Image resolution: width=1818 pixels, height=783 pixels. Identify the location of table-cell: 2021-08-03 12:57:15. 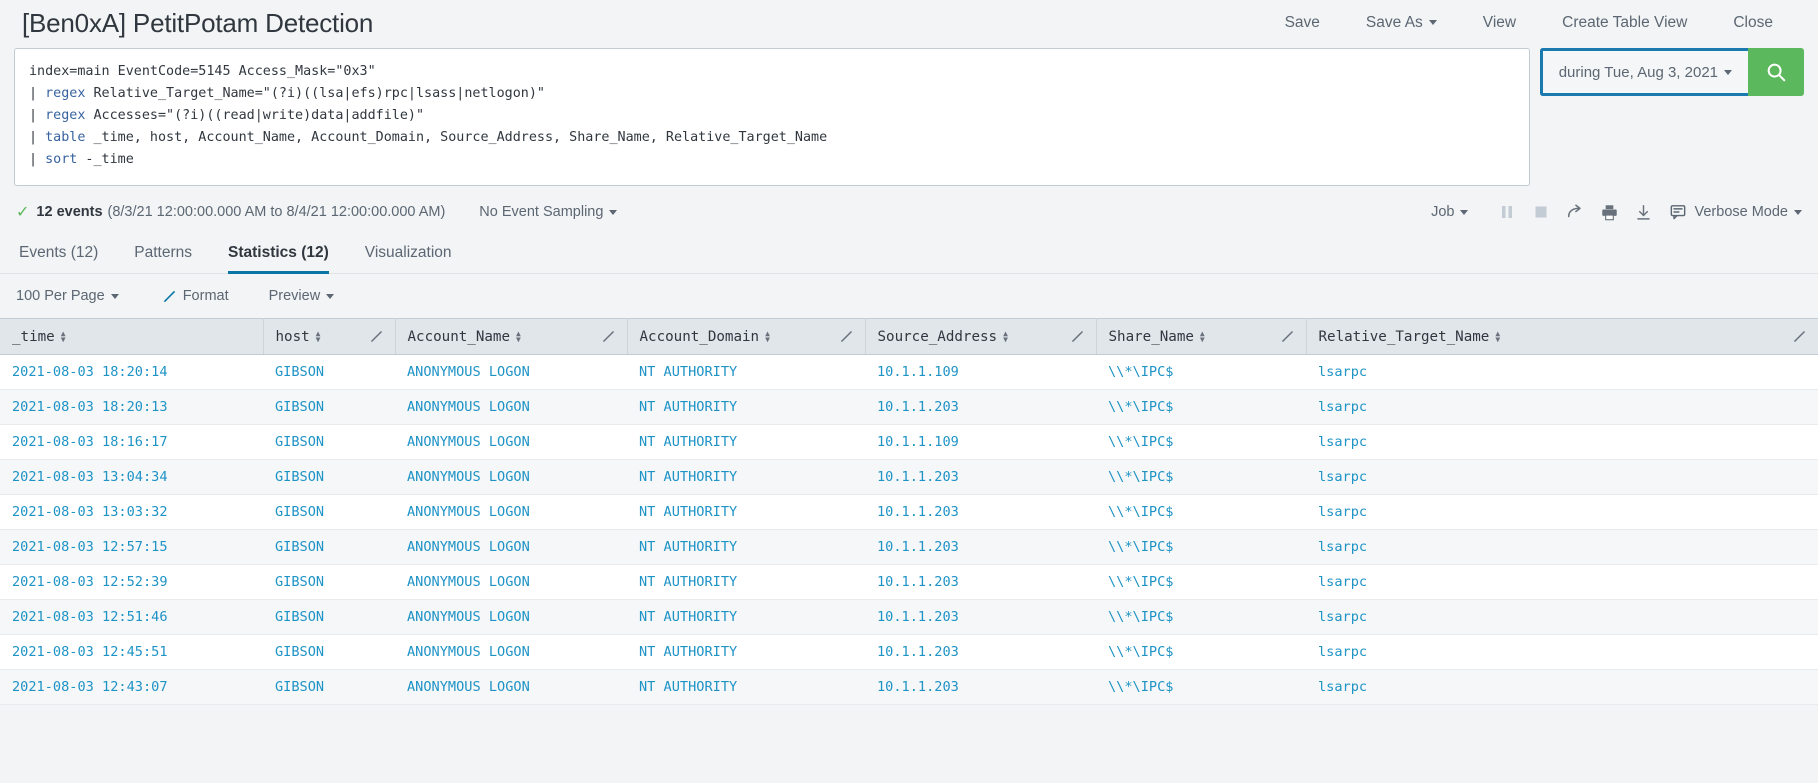
(131, 547).